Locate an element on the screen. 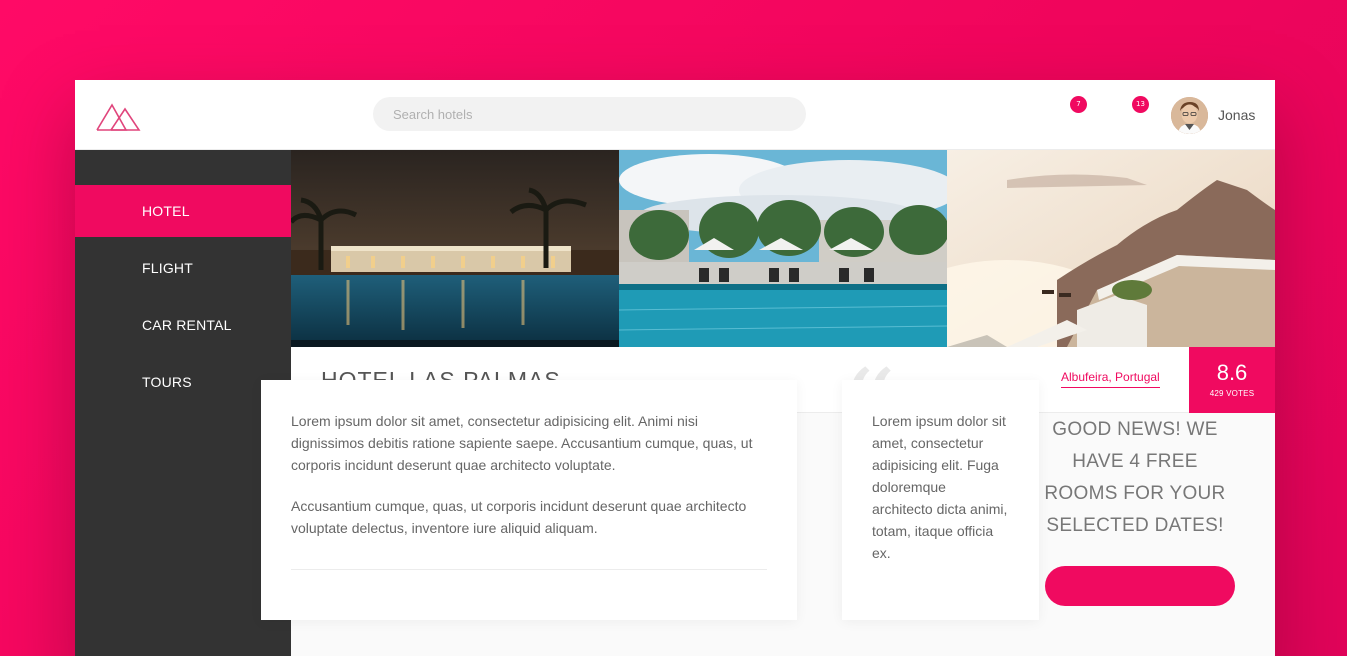 Image resolution: width=1347 pixels, height=656 pixels. messages-count-badge: 13 is located at coordinates (1140, 104).